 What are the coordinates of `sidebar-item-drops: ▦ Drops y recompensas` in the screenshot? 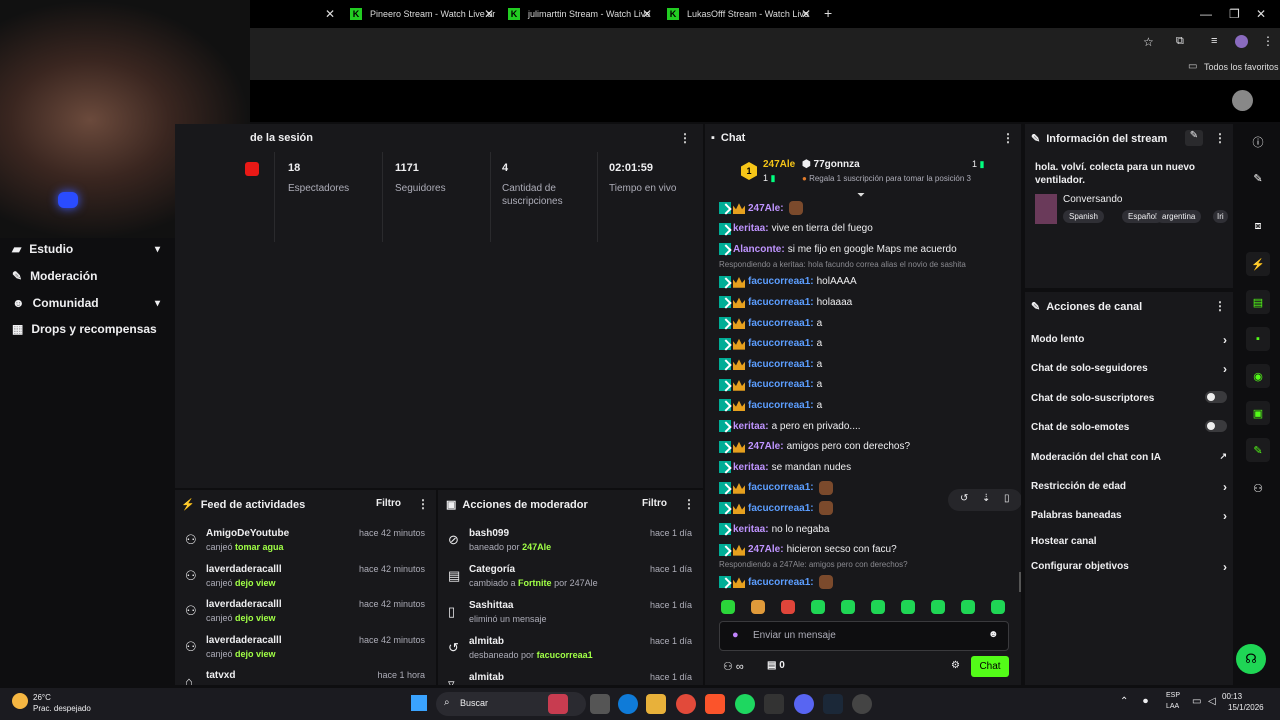 It's located at (86, 329).